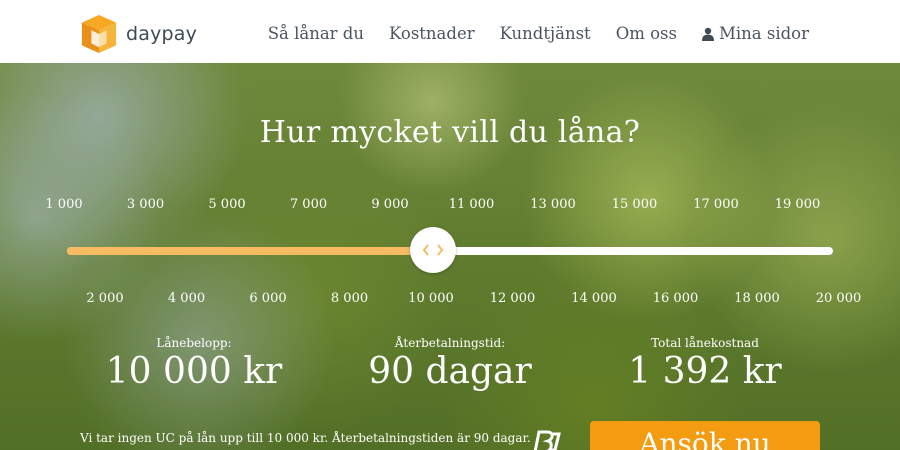 The width and height of the screenshot is (900, 450). What do you see at coordinates (471, 204) in the screenshot?
I see `slider-tick-label: 11 000` at bounding box center [471, 204].